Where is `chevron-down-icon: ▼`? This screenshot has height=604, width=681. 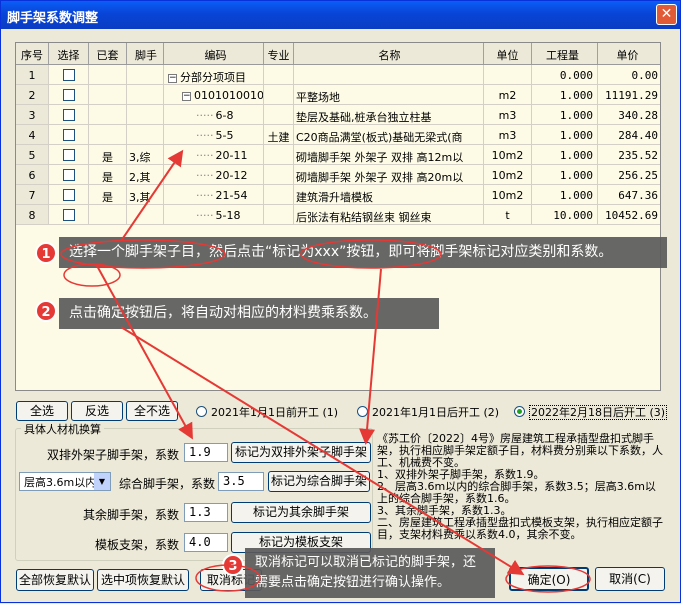 chevron-down-icon: ▼ is located at coordinates (102, 481).